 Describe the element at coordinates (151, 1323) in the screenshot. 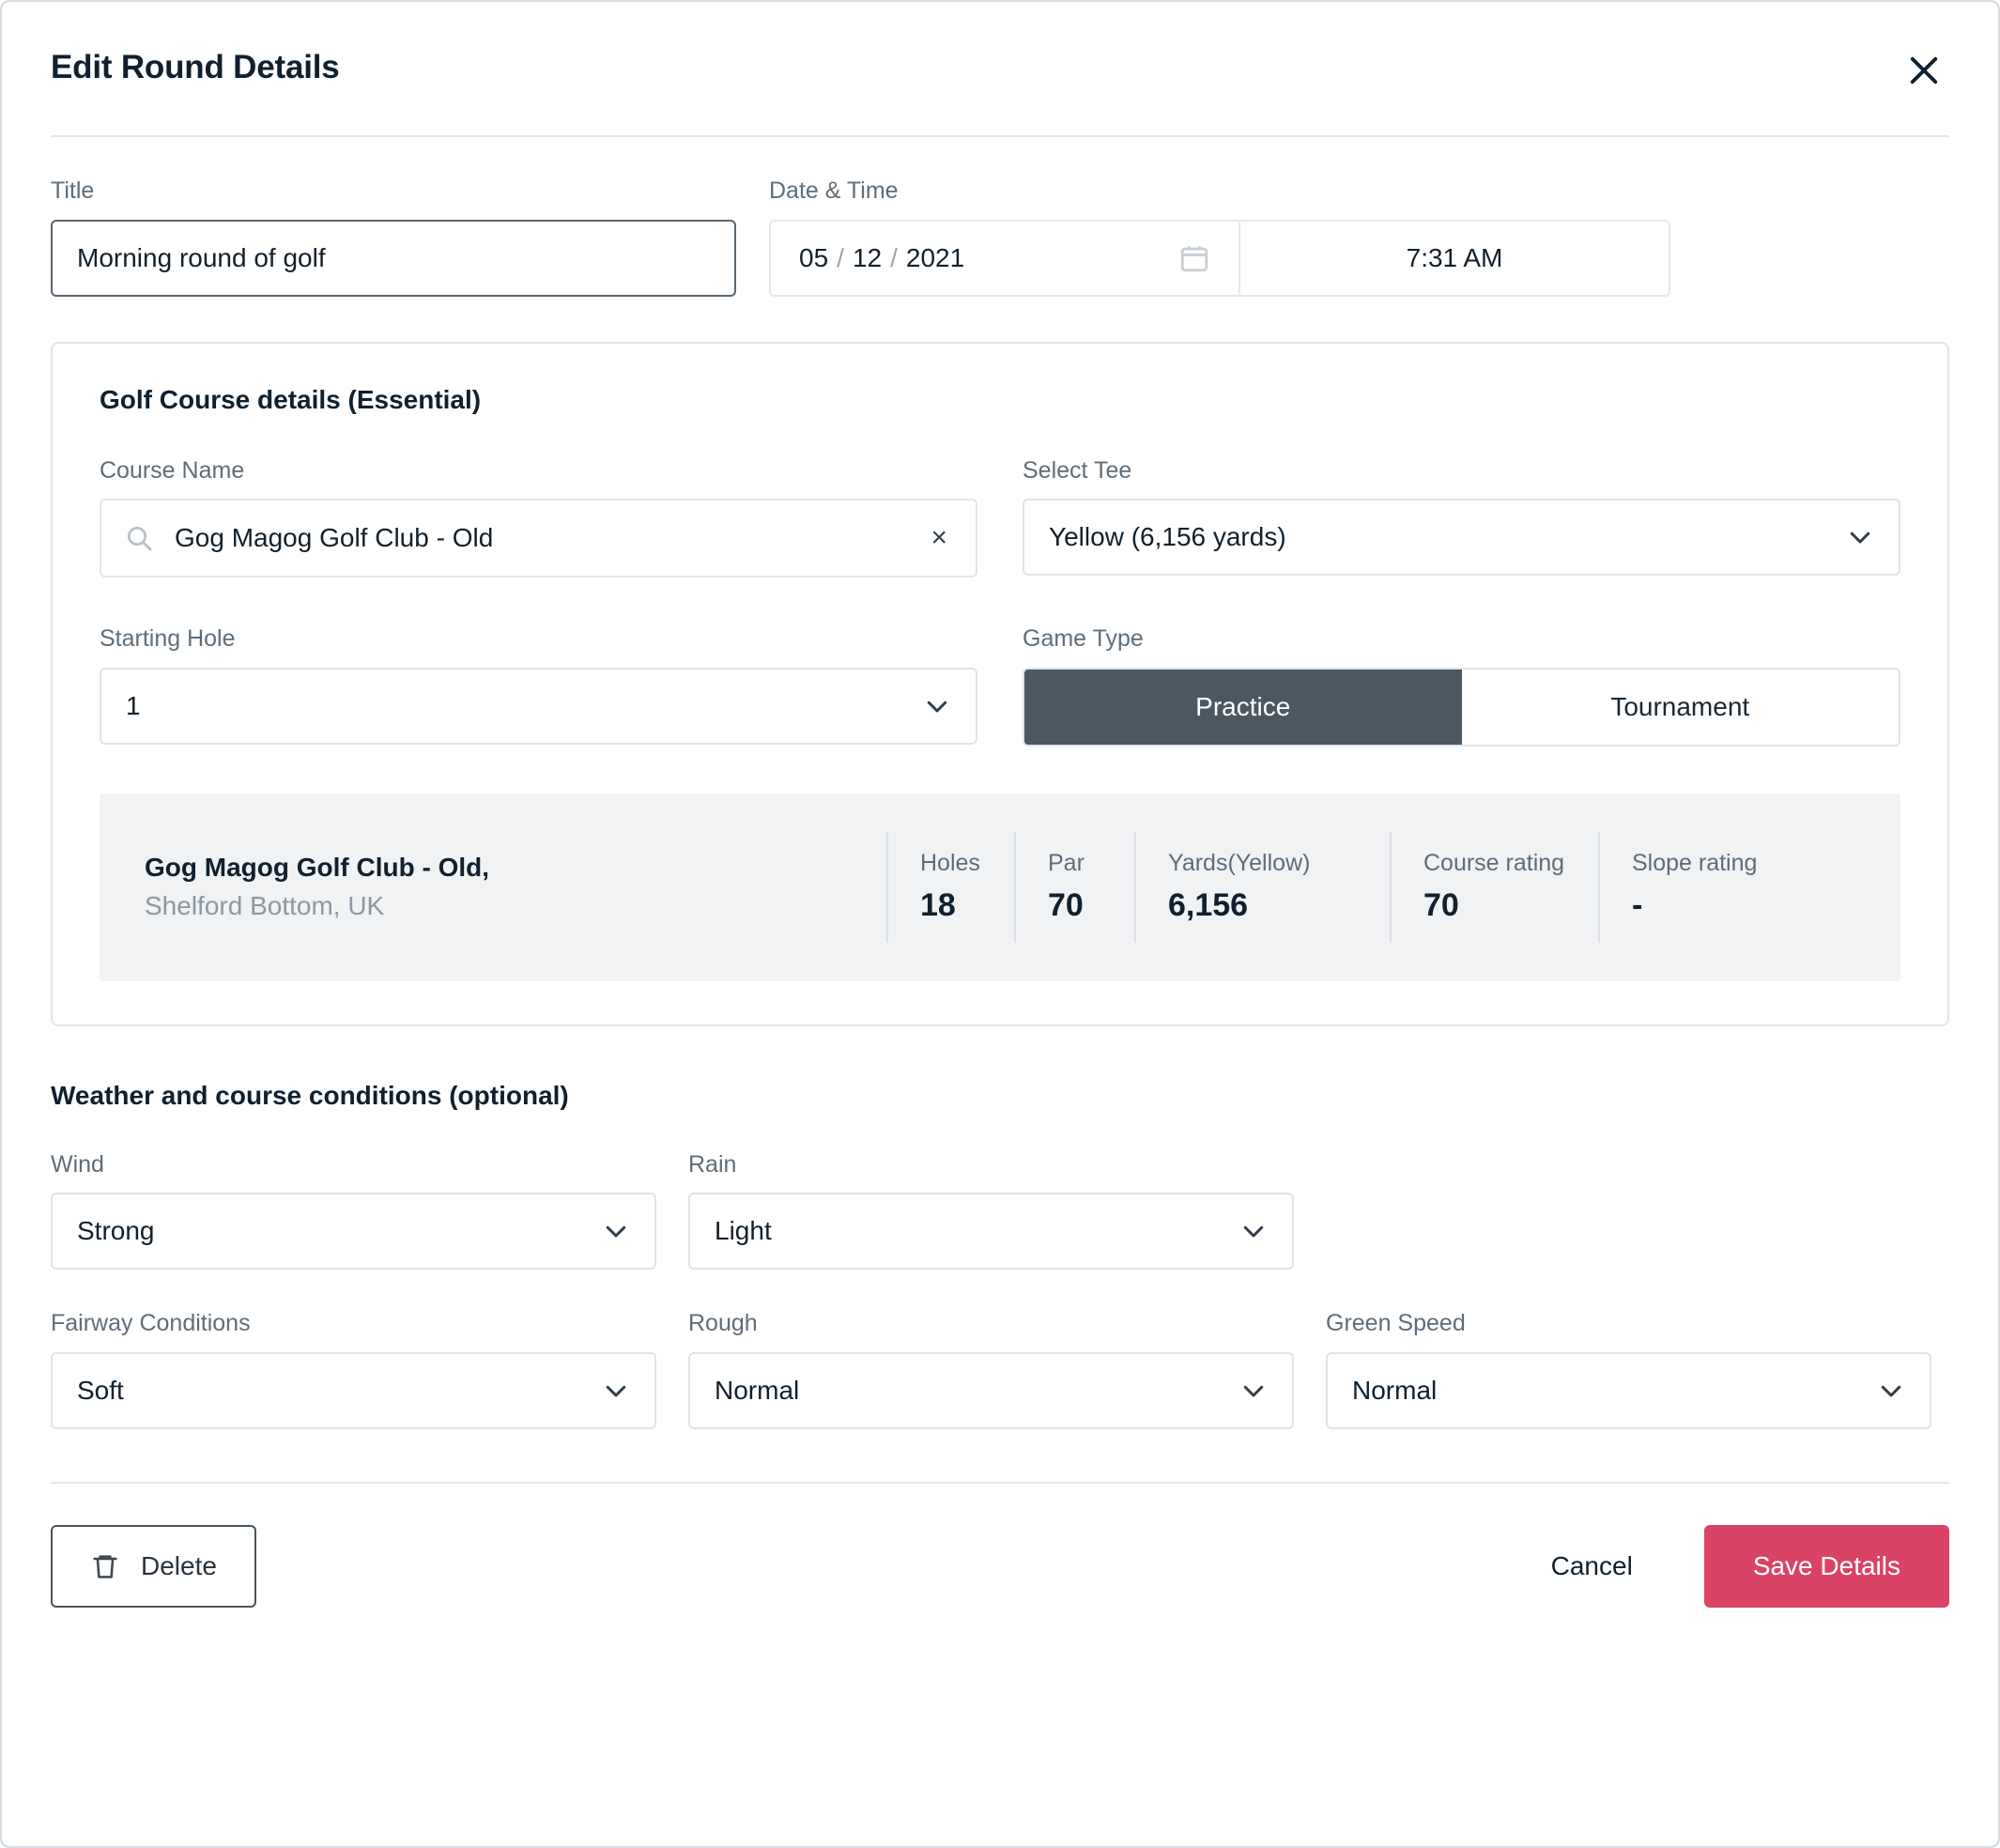

I see `fairway-conditions-label: Fairway Conditions` at that location.